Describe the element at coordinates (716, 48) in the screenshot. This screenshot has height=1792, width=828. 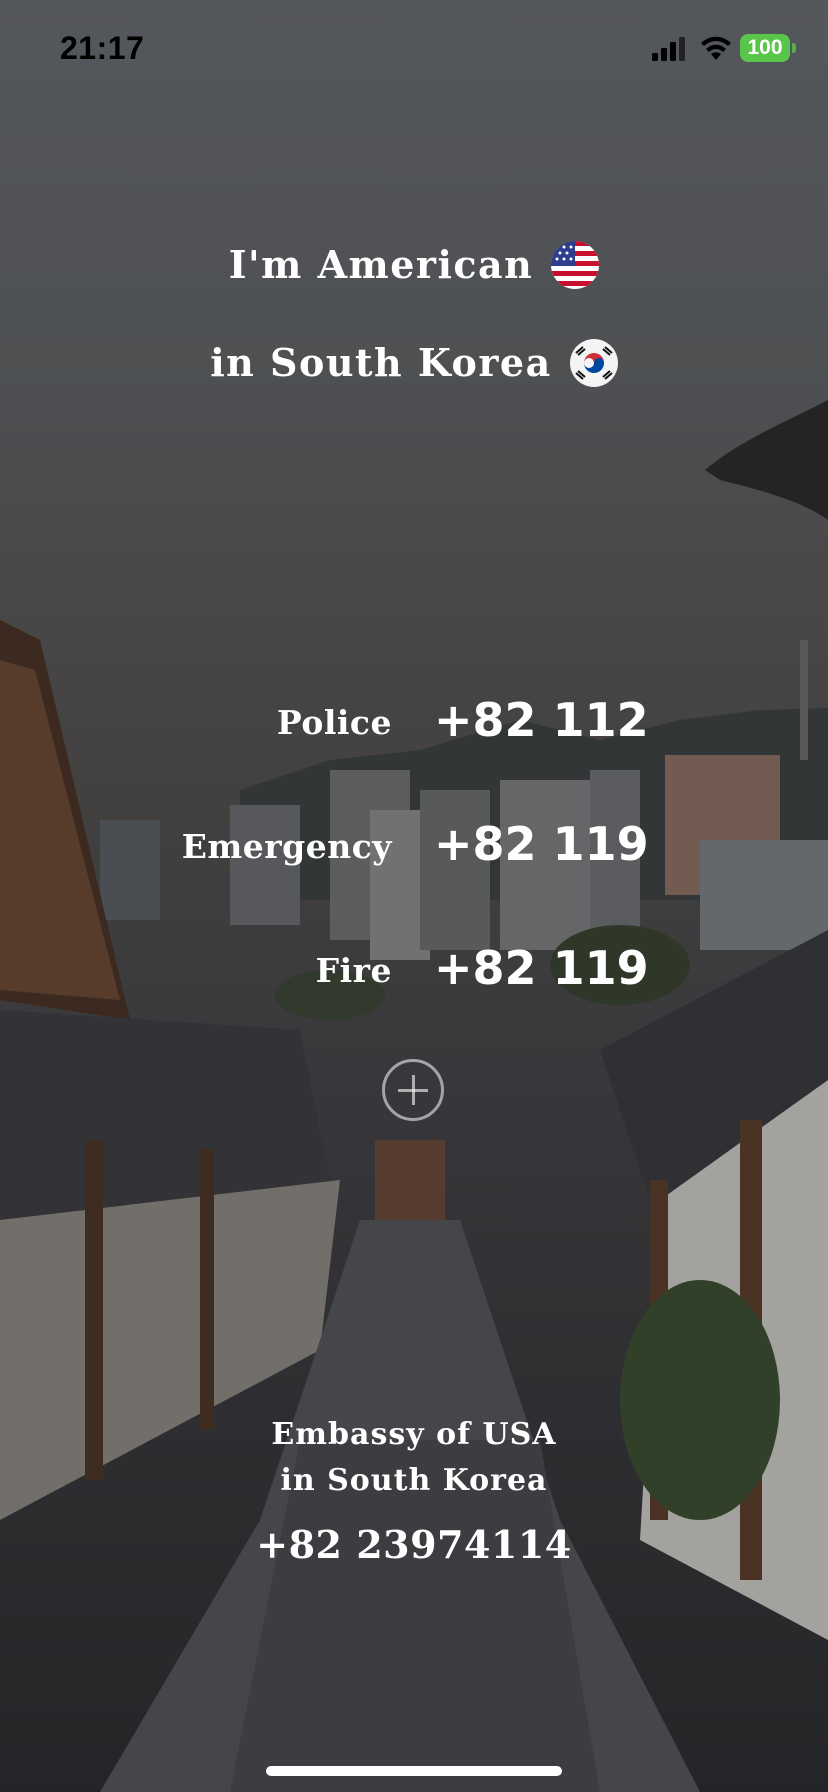
I see `wifi-icon` at that location.